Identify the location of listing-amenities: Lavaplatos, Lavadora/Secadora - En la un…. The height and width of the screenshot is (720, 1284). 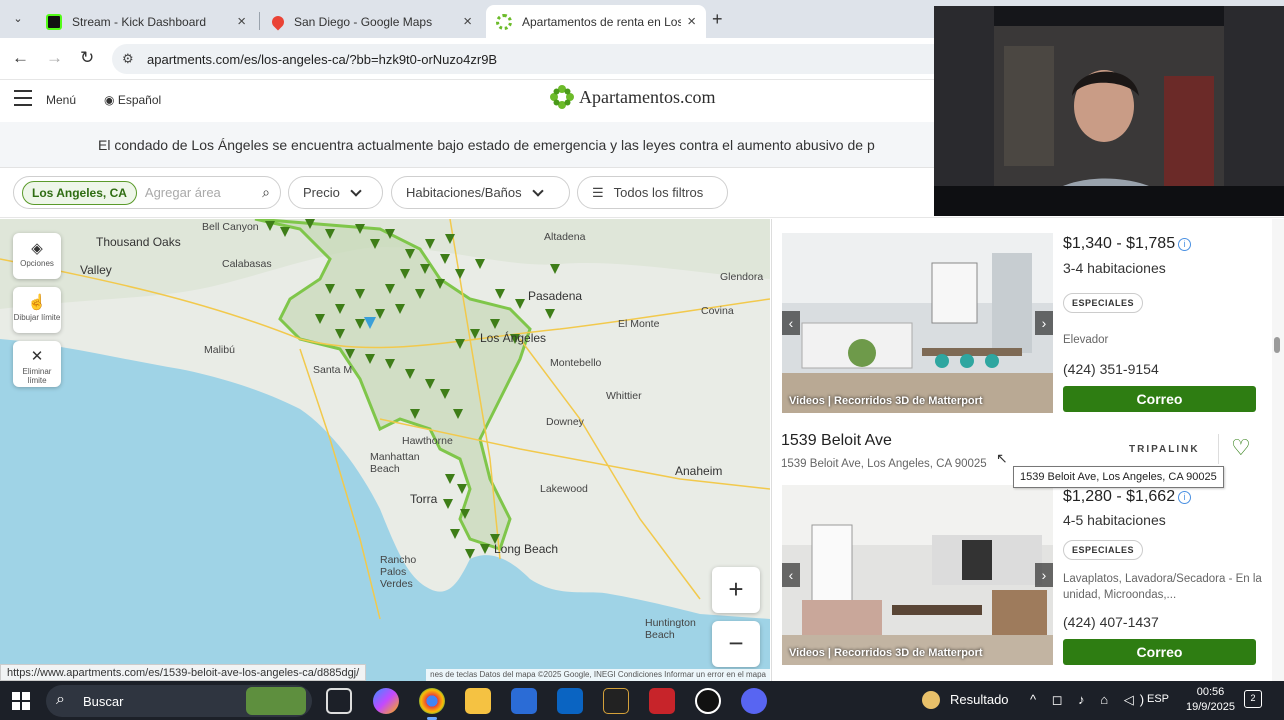
(1162, 587).